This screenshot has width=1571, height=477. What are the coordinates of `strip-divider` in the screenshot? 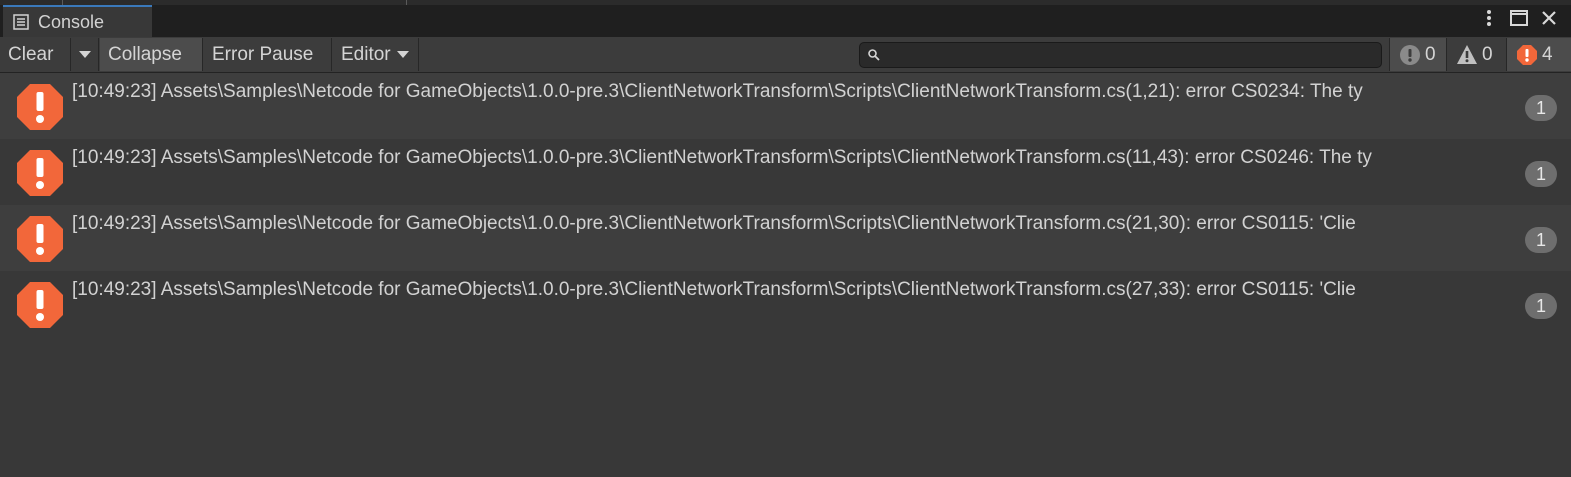 It's located at (406, 2).